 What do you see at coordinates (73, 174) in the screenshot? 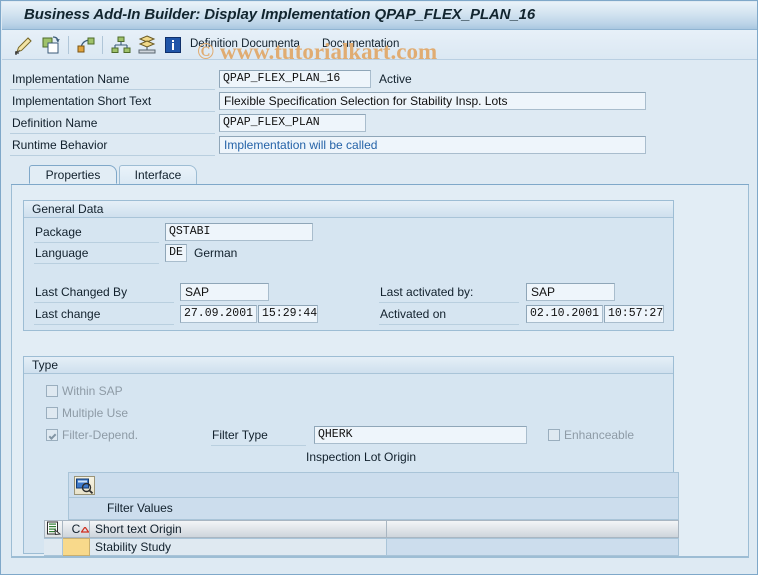
I see `tab-properties: Properties` at bounding box center [73, 174].